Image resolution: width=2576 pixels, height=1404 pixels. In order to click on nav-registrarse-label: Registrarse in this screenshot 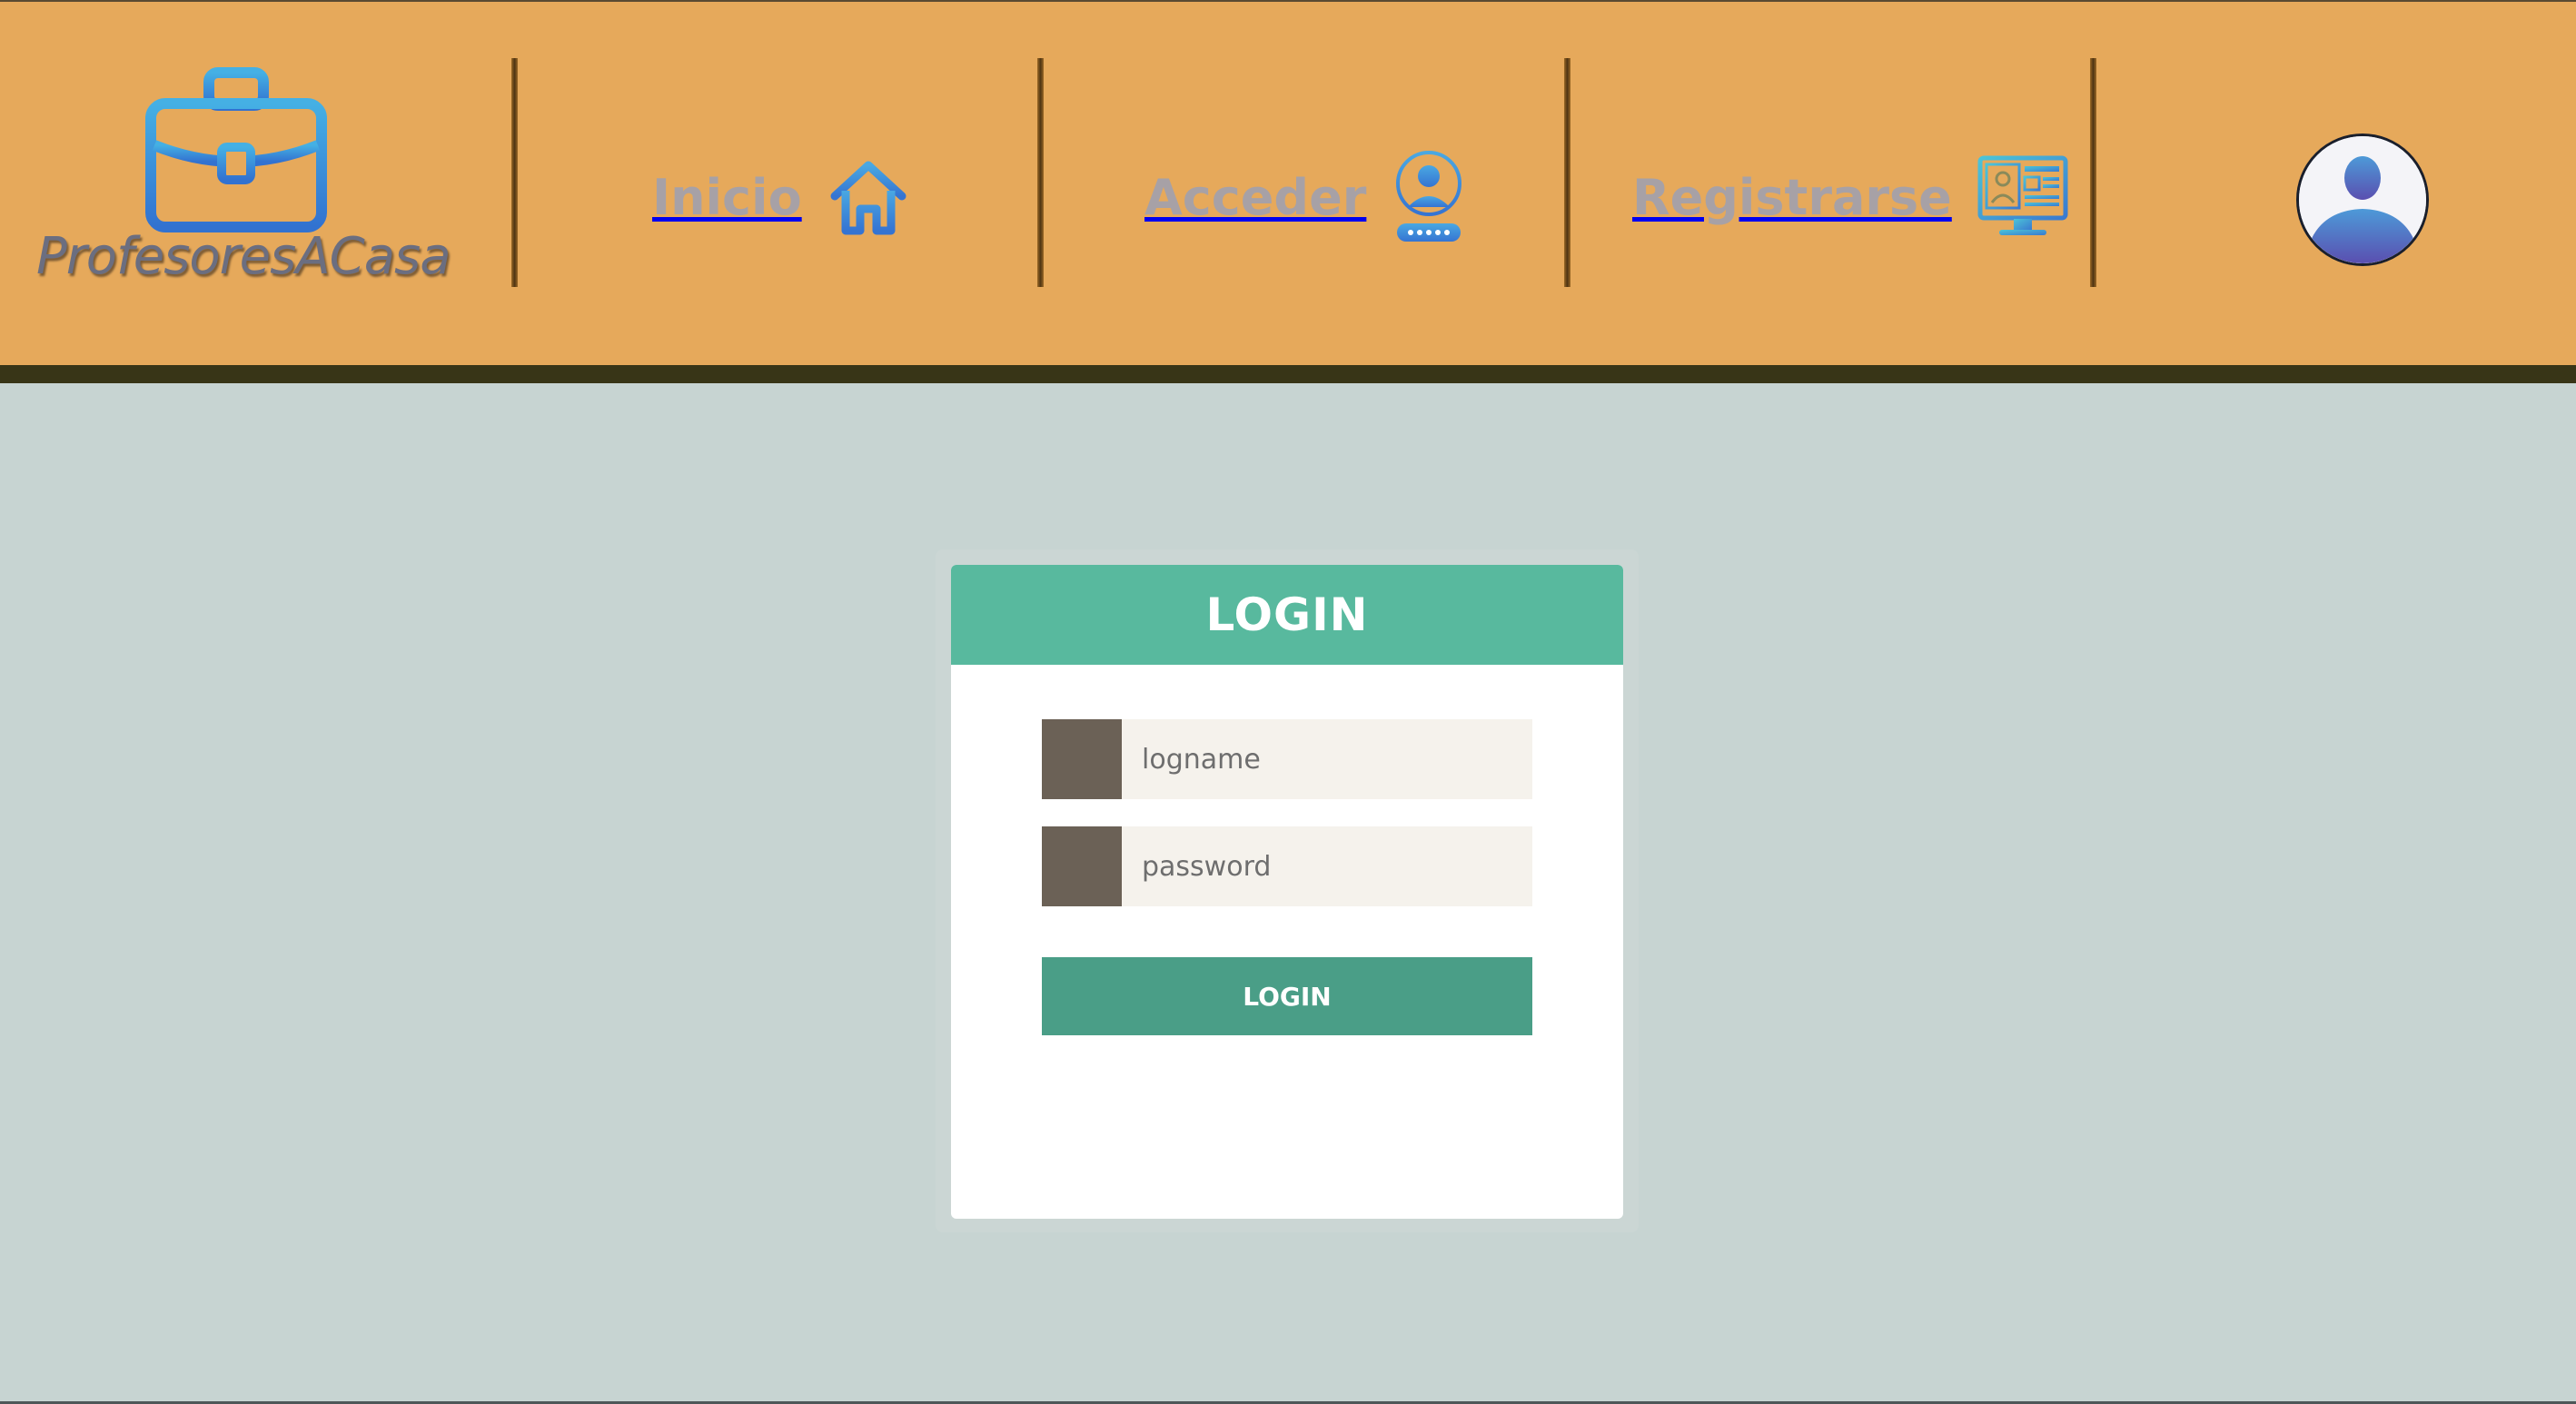, I will do `click(1792, 197)`.